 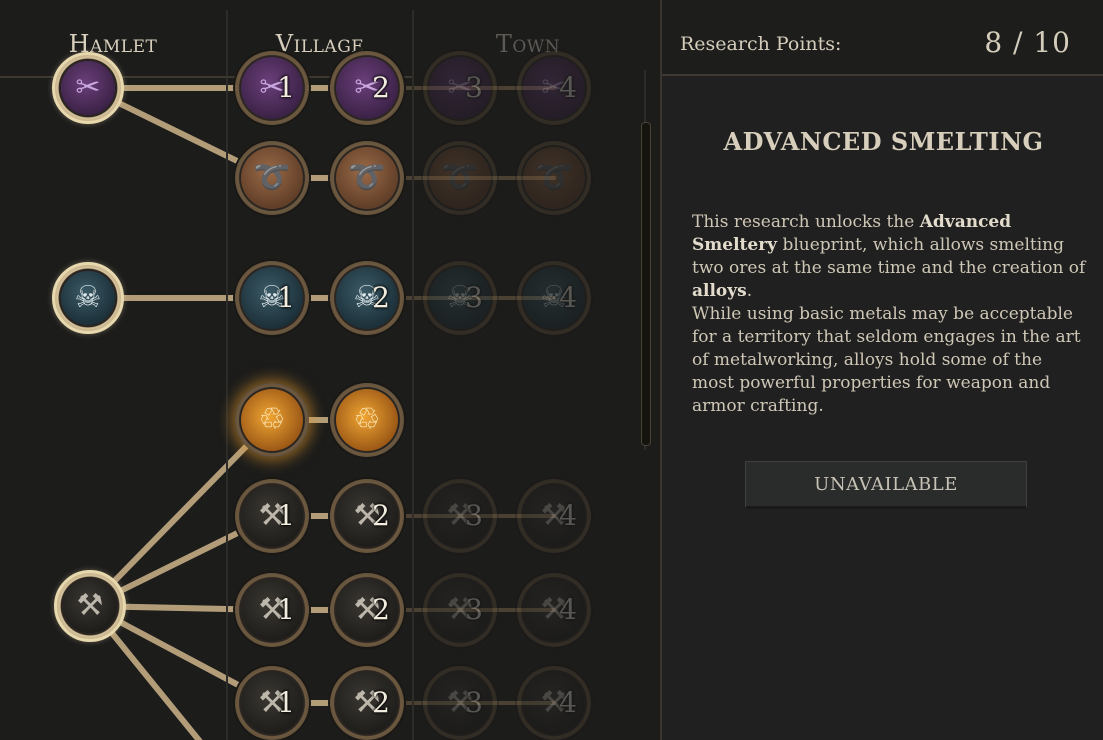 What do you see at coordinates (886, 485) in the screenshot?
I see `unavailable-button: UNAVAILABLE` at bounding box center [886, 485].